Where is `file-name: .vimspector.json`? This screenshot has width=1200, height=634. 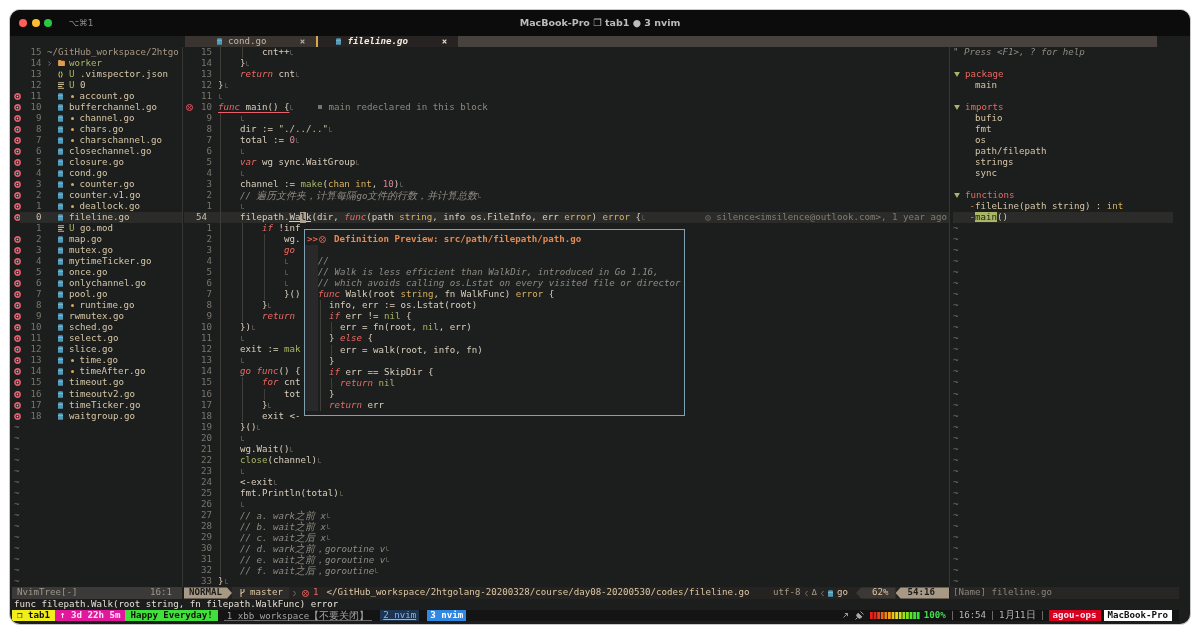
file-name: .vimspector.json is located at coordinates (124, 74).